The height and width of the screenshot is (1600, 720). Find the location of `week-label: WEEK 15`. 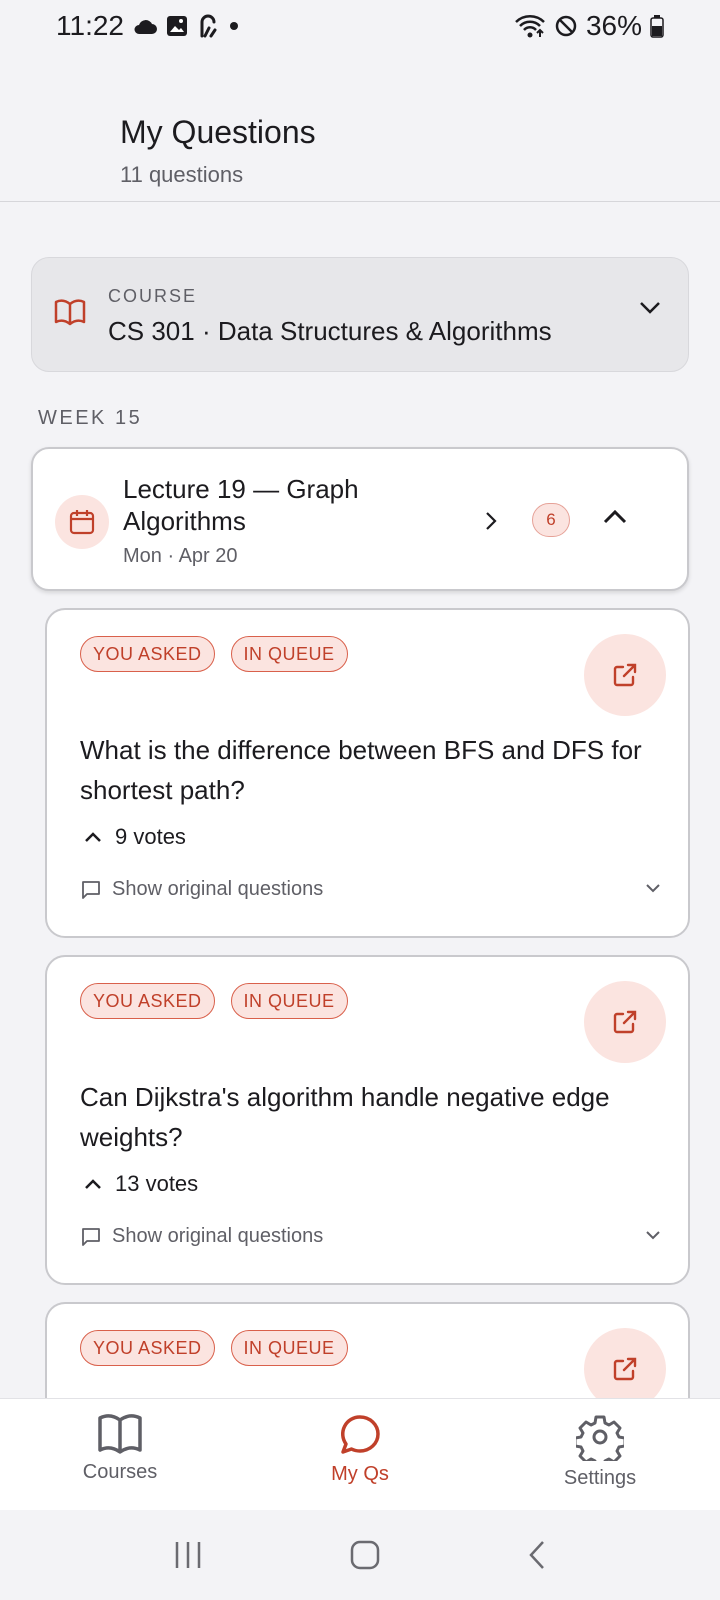

week-label: WEEK 15 is located at coordinates (90, 418).